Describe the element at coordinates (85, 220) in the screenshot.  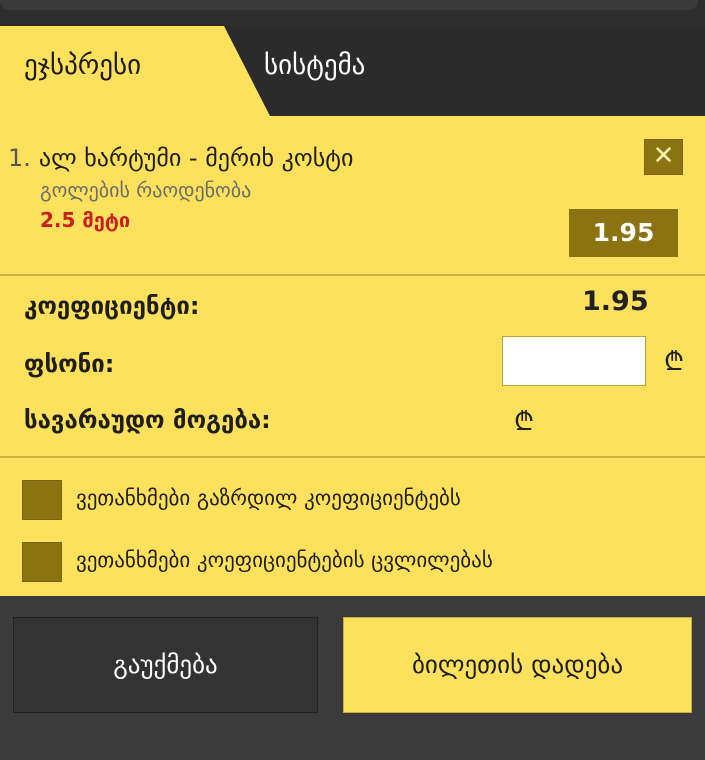
I see `bet-selection: 2.5 მეტი` at that location.